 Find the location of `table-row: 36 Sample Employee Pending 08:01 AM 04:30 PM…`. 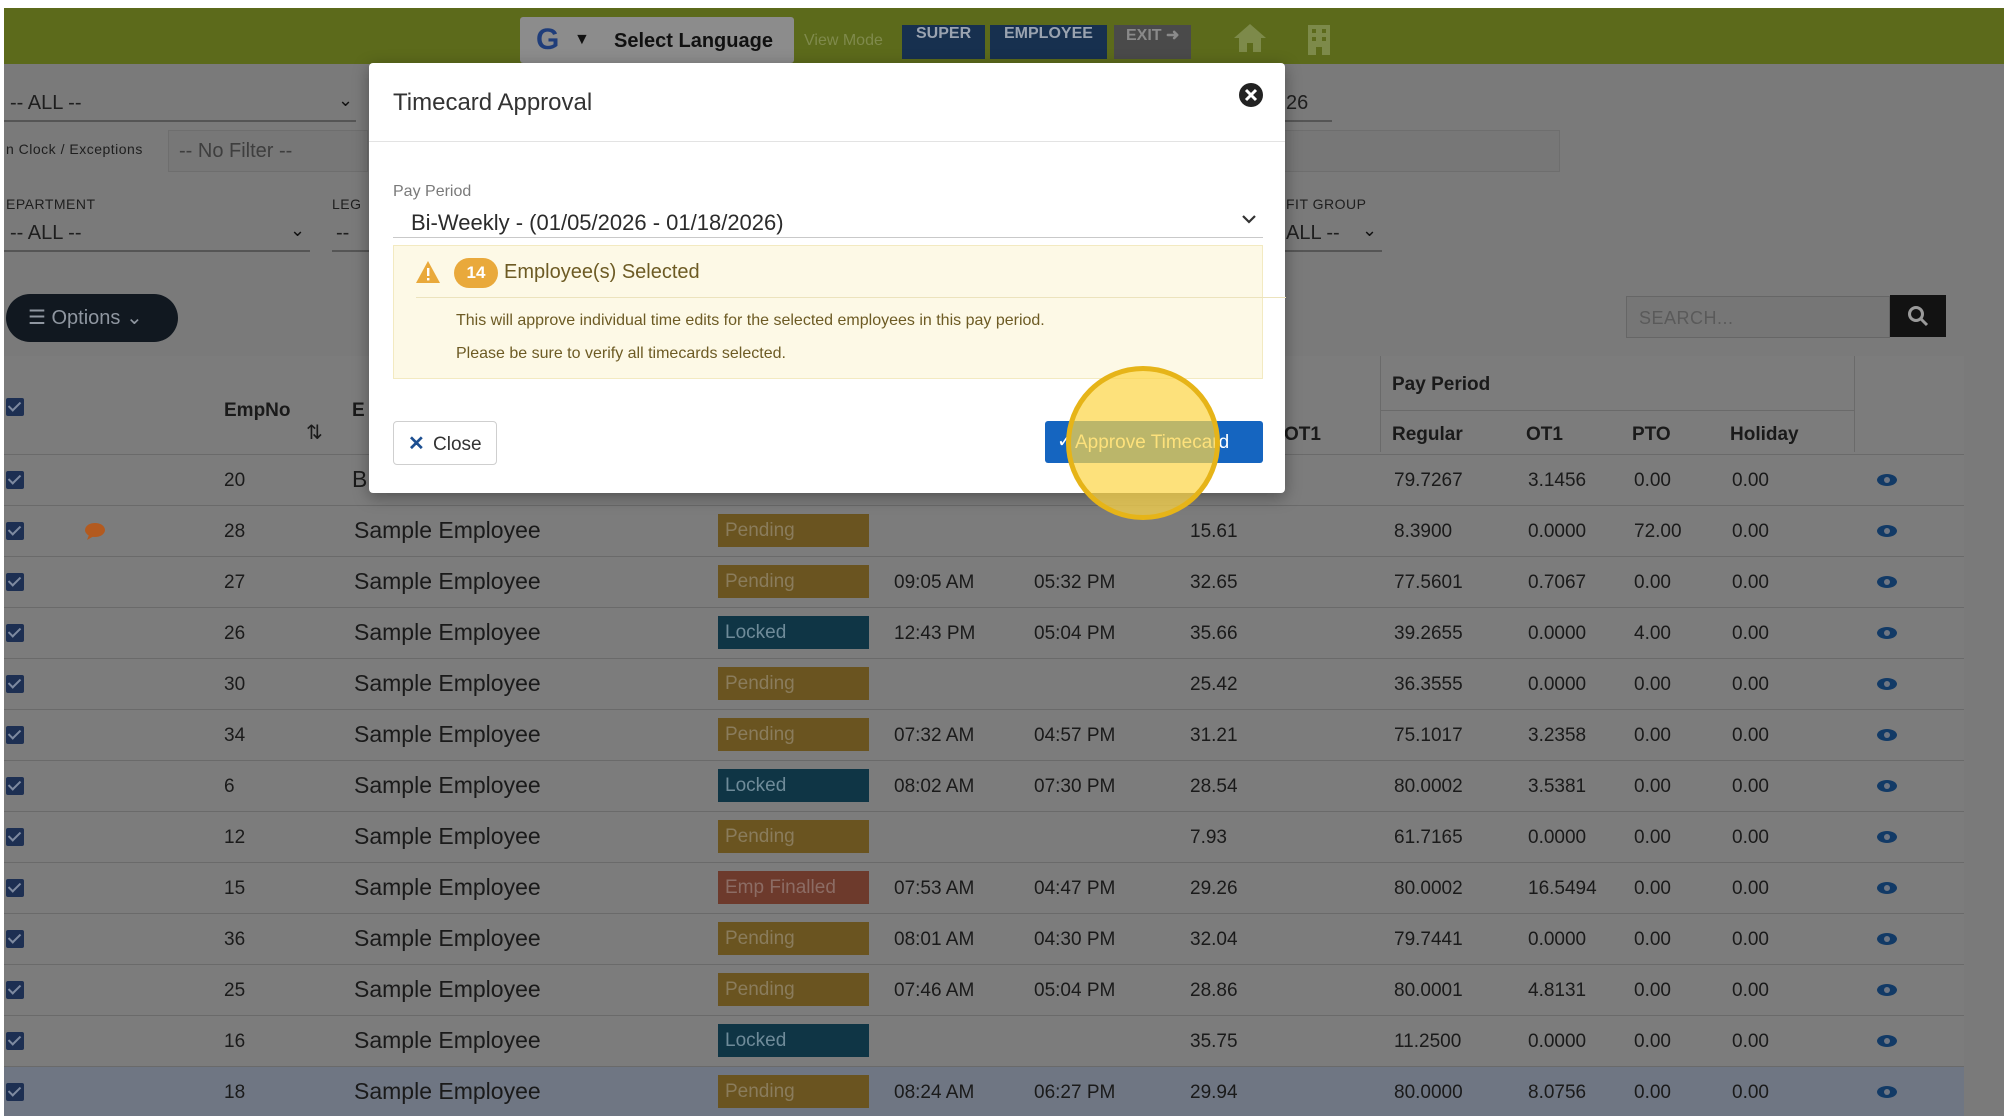

table-row: 36 Sample Employee Pending 08:01 AM 04:30 PM… is located at coordinates (984, 938).